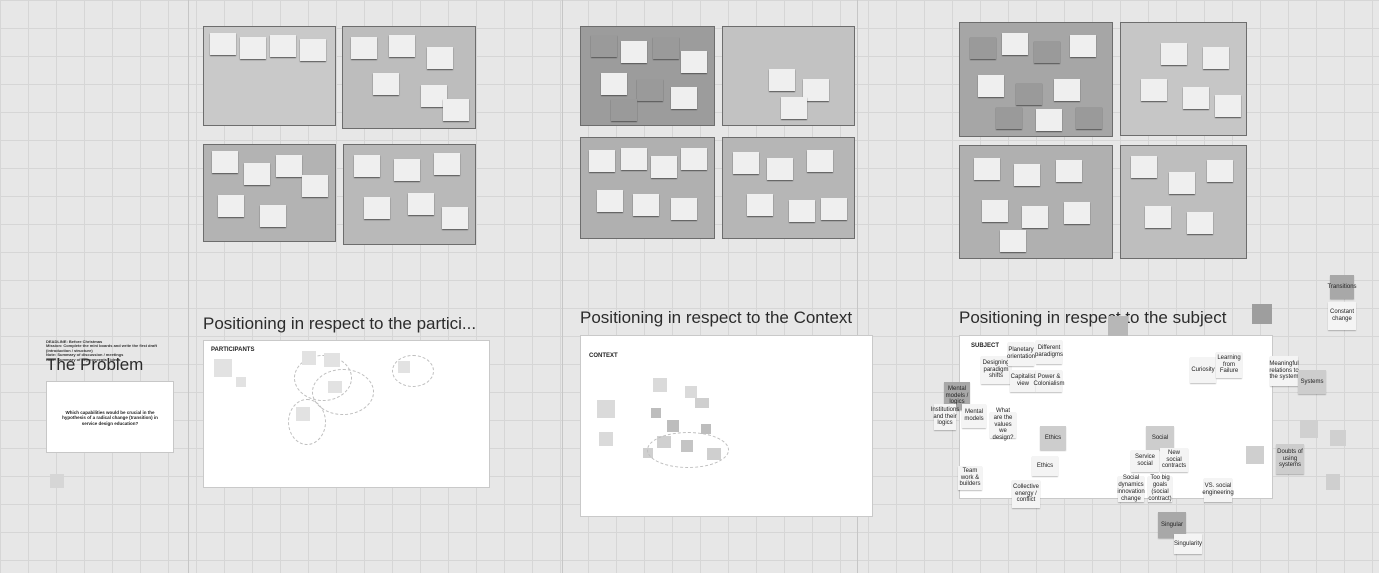 This screenshot has width=1379, height=573. I want to click on panel-label: SUBJECT, so click(985, 346).